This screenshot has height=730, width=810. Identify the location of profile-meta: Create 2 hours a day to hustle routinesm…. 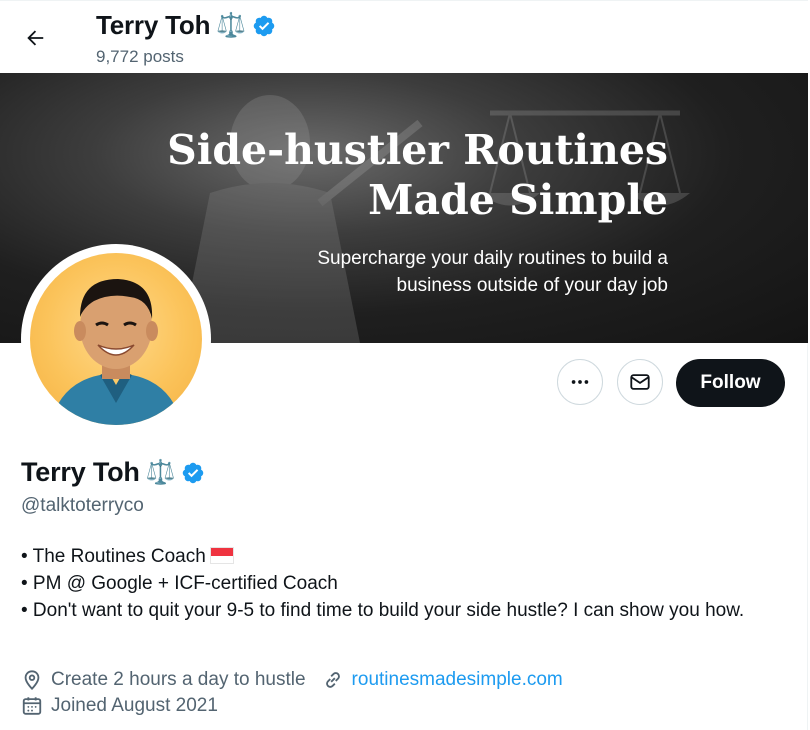
(300, 693).